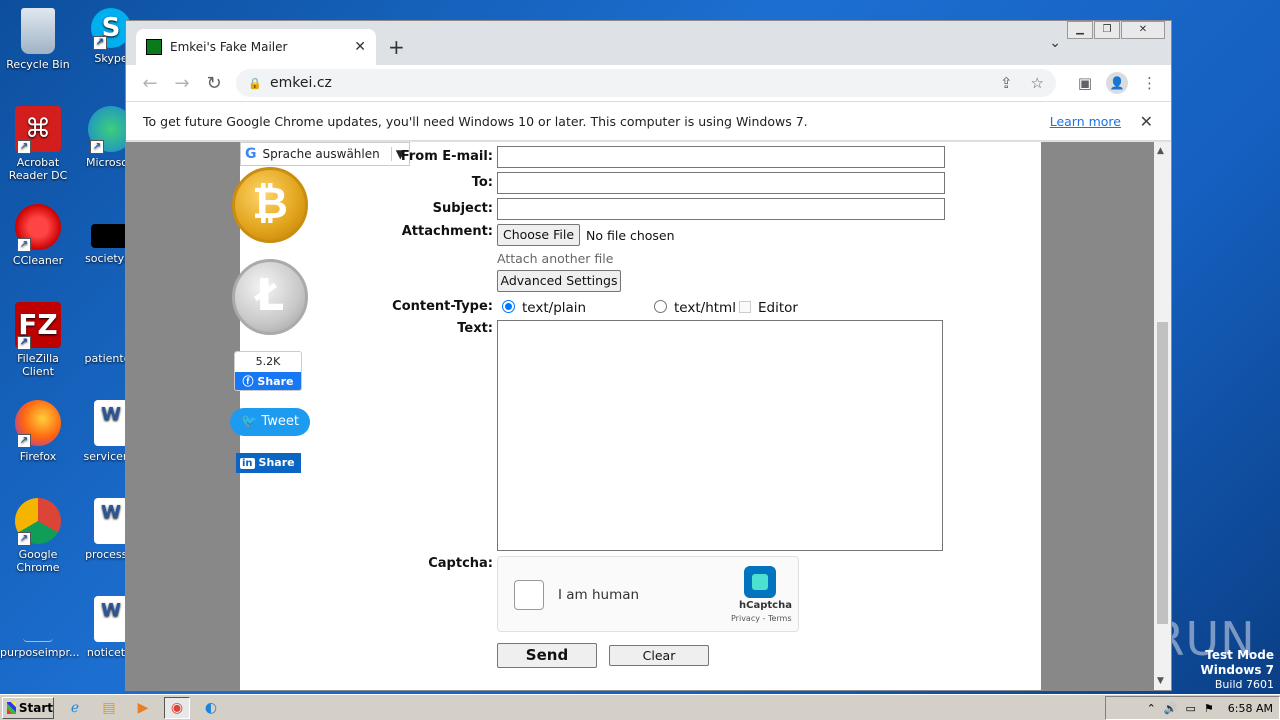 The height and width of the screenshot is (720, 1280). I want to click on network-icon: ▭, so click(1191, 708).